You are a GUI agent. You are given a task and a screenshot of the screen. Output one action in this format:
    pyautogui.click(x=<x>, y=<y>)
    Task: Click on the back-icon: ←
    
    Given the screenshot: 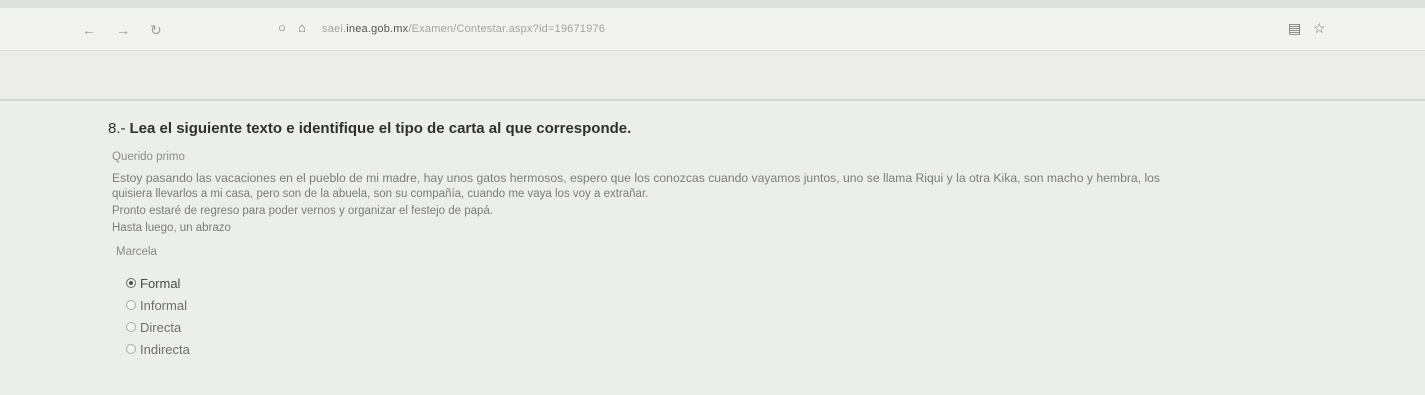 What is the action you would take?
    pyautogui.click(x=89, y=30)
    